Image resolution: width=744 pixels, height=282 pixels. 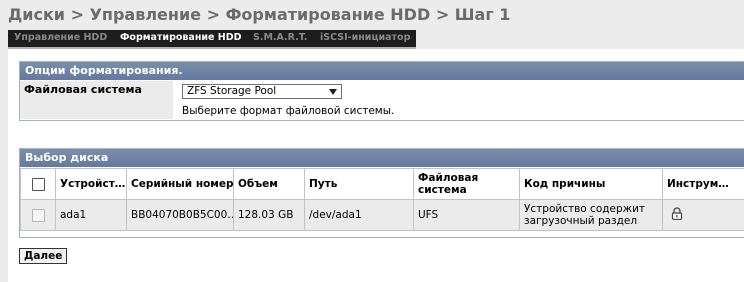 What do you see at coordinates (269, 184) in the screenshot?
I see `column-header-size: Объем` at bounding box center [269, 184].